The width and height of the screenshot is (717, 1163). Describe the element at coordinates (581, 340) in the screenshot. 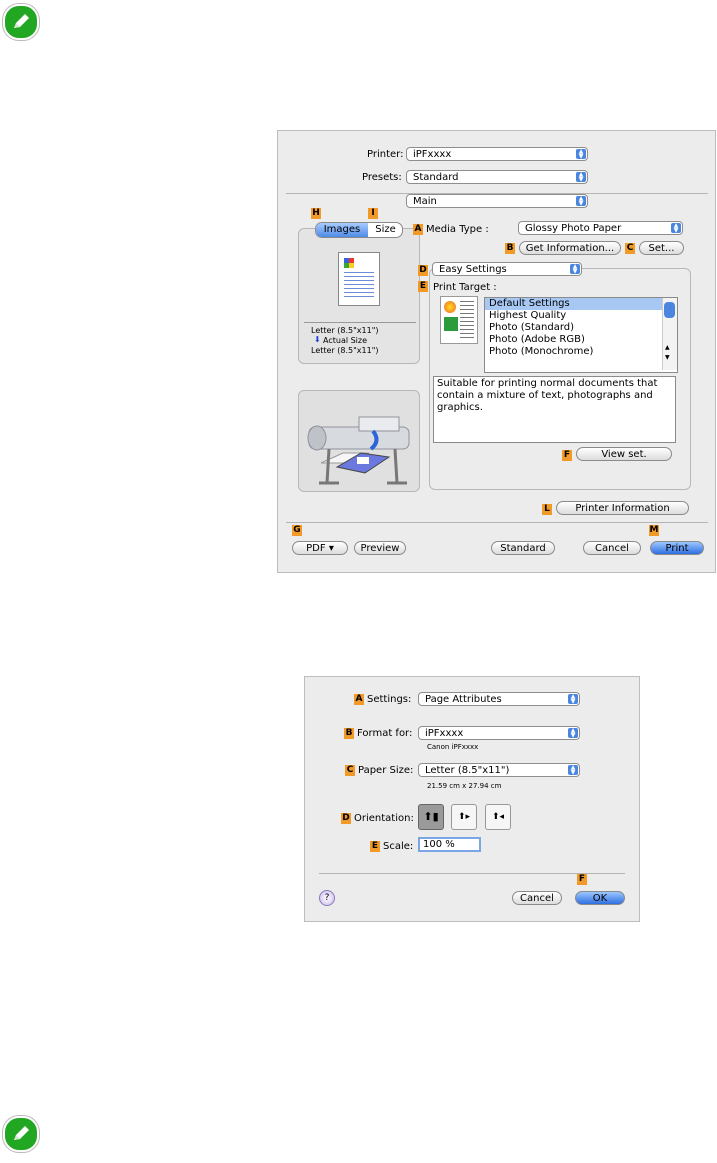

I see `list-item: Photo (Adobe RGB)` at that location.